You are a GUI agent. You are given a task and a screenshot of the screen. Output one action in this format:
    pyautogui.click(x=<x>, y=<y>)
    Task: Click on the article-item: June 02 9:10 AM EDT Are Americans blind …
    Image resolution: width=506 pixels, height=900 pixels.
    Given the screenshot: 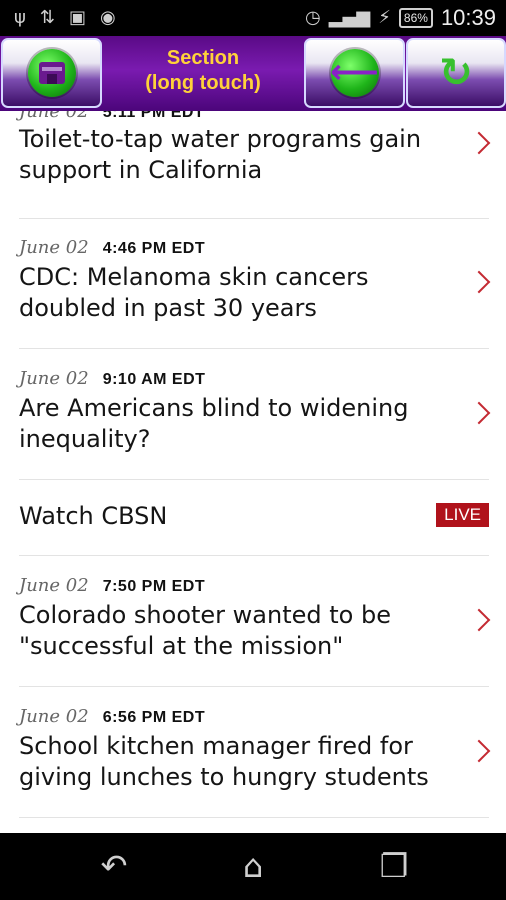 What is the action you would take?
    pyautogui.click(x=255, y=414)
    